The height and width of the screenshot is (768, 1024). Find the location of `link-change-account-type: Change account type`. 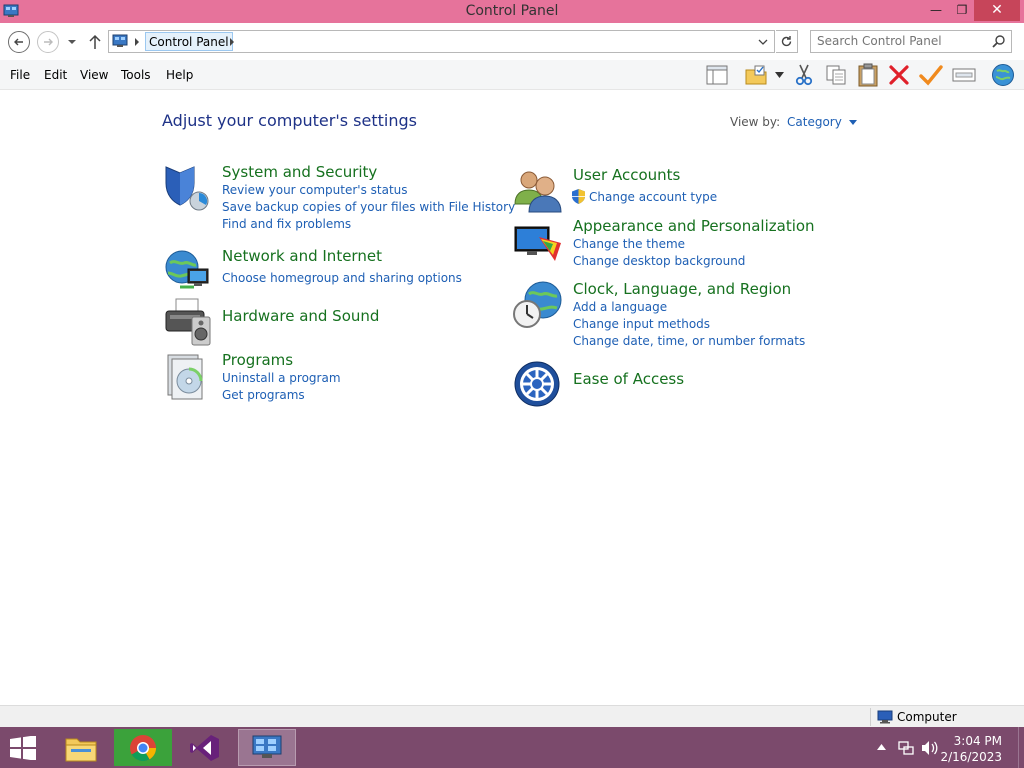

link-change-account-type: Change account type is located at coordinates (653, 197).